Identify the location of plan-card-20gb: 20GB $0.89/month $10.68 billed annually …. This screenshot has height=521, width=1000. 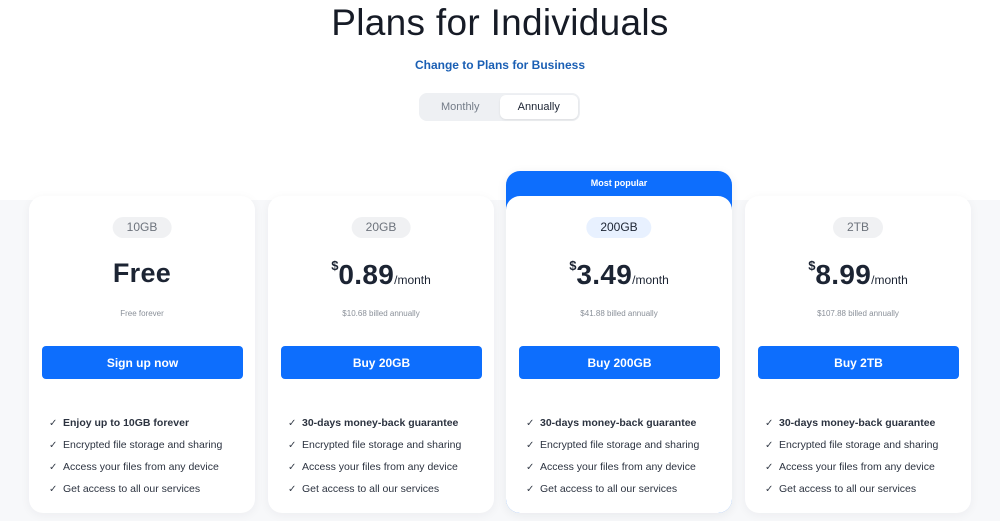
(381, 354).